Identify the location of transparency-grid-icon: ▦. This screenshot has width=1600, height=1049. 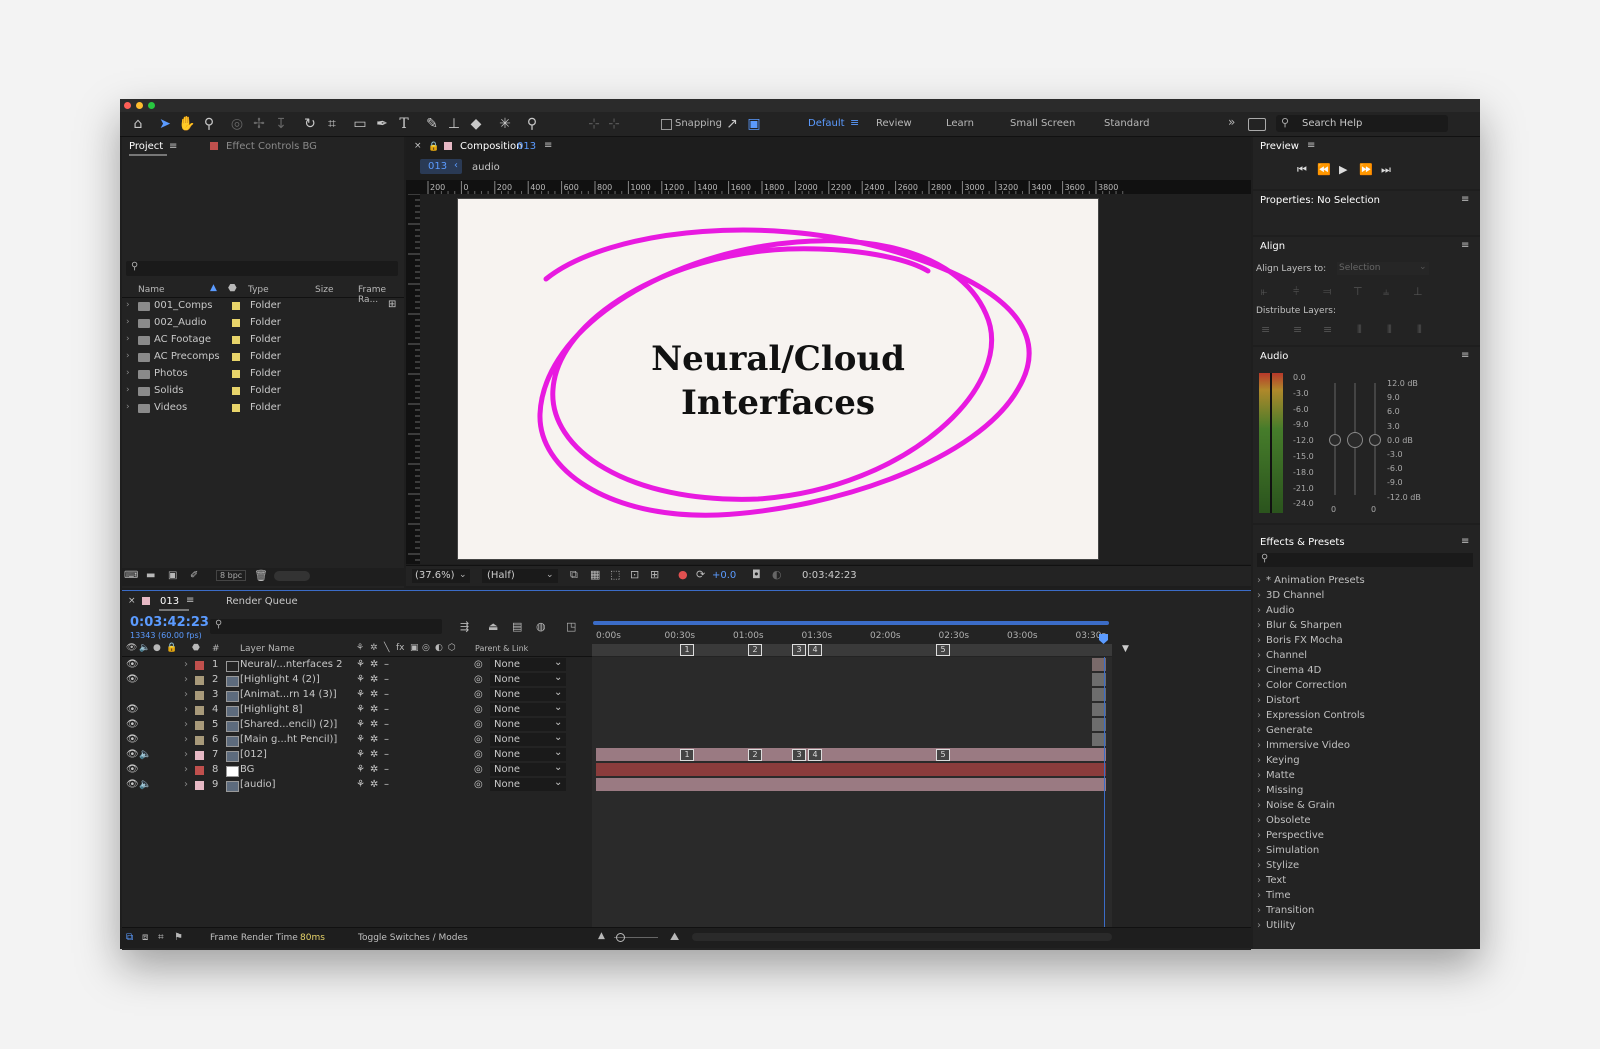
(595, 574).